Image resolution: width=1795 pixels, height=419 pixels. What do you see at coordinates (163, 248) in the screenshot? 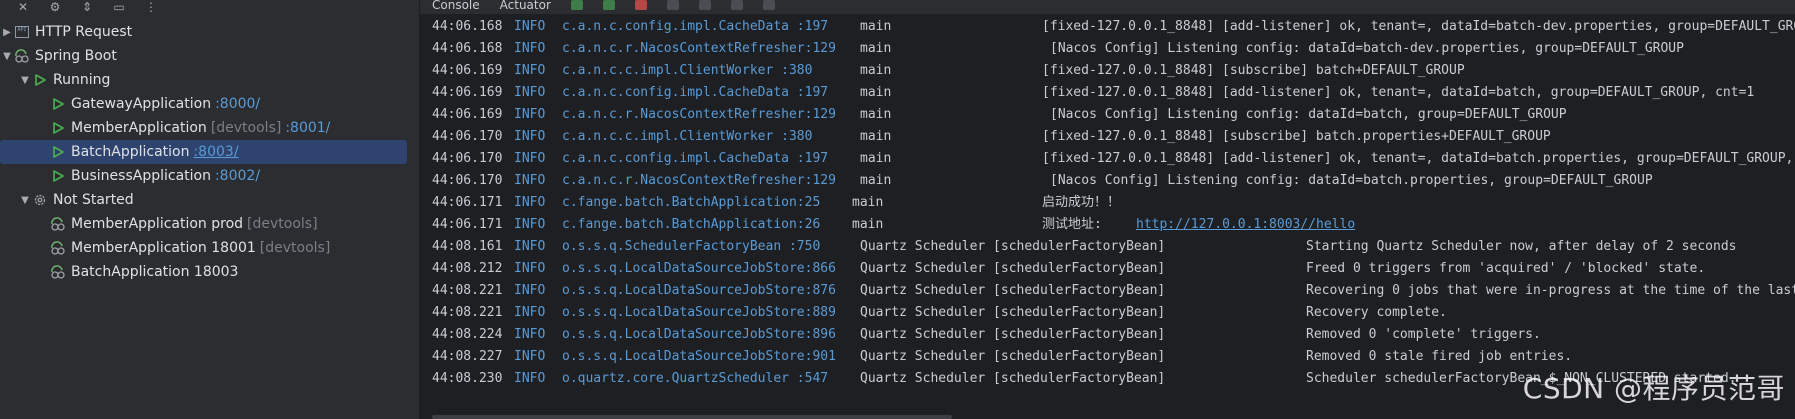
I see `tree-item-label: MemberApplication 18001` at bounding box center [163, 248].